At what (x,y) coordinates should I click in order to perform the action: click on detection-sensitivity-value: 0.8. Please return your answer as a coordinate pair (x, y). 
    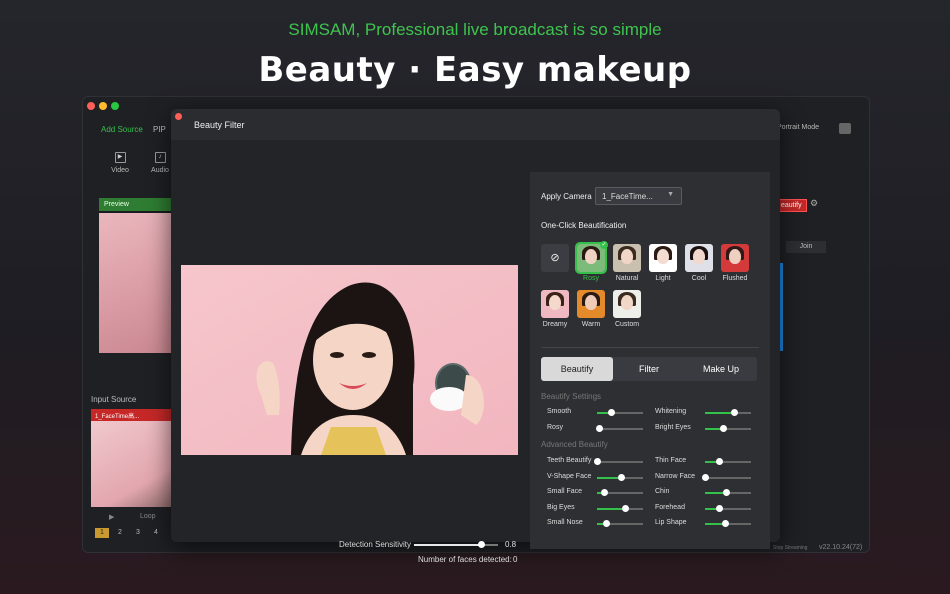
    Looking at the image, I should click on (511, 544).